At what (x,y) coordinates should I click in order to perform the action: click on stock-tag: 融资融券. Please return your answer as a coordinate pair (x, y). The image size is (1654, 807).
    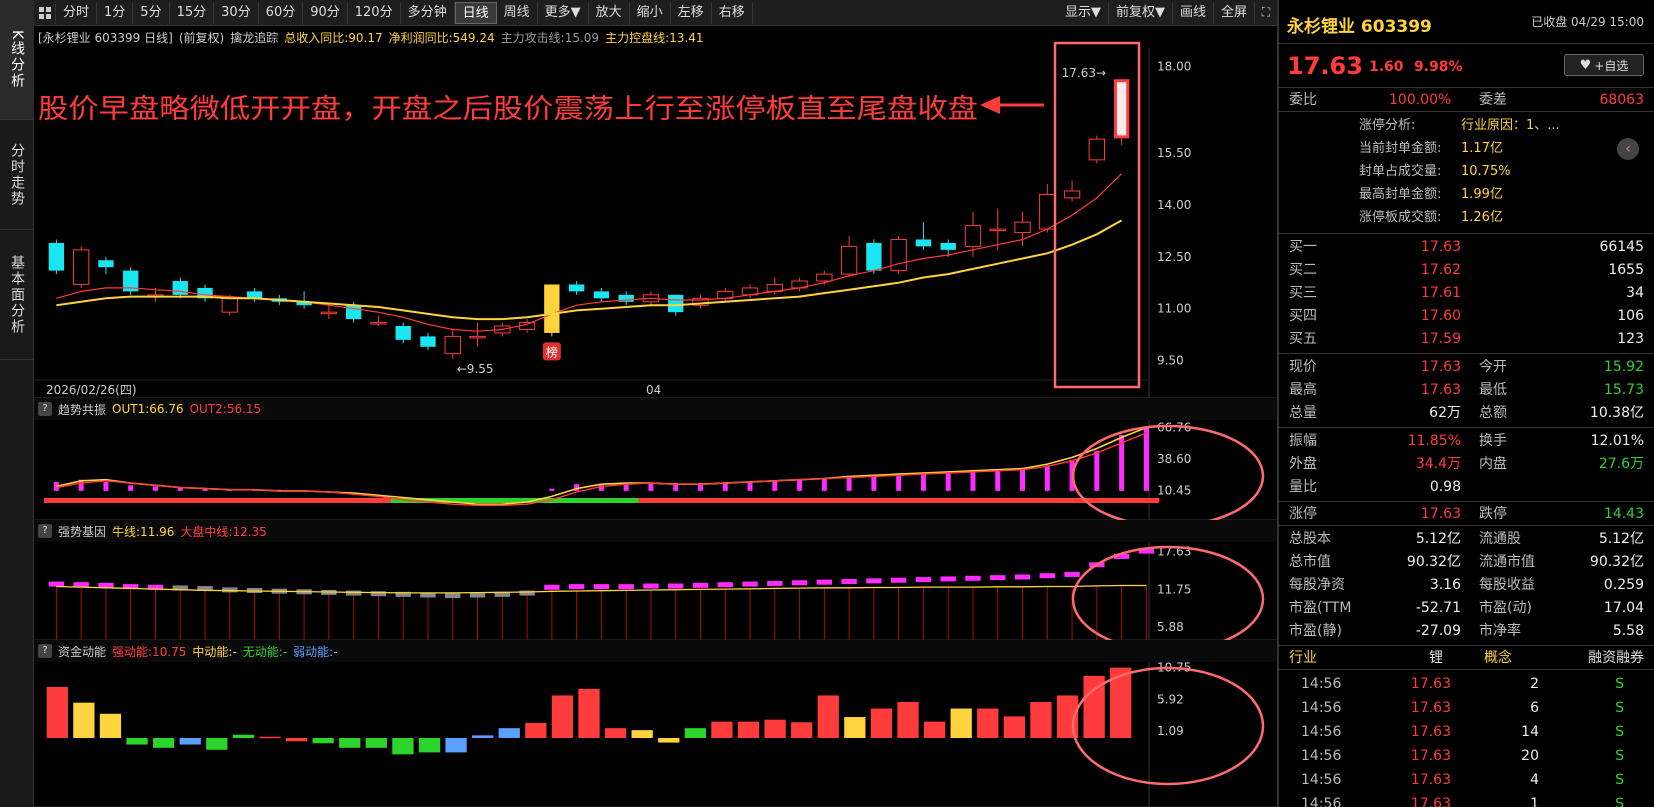
    Looking at the image, I should click on (1616, 658).